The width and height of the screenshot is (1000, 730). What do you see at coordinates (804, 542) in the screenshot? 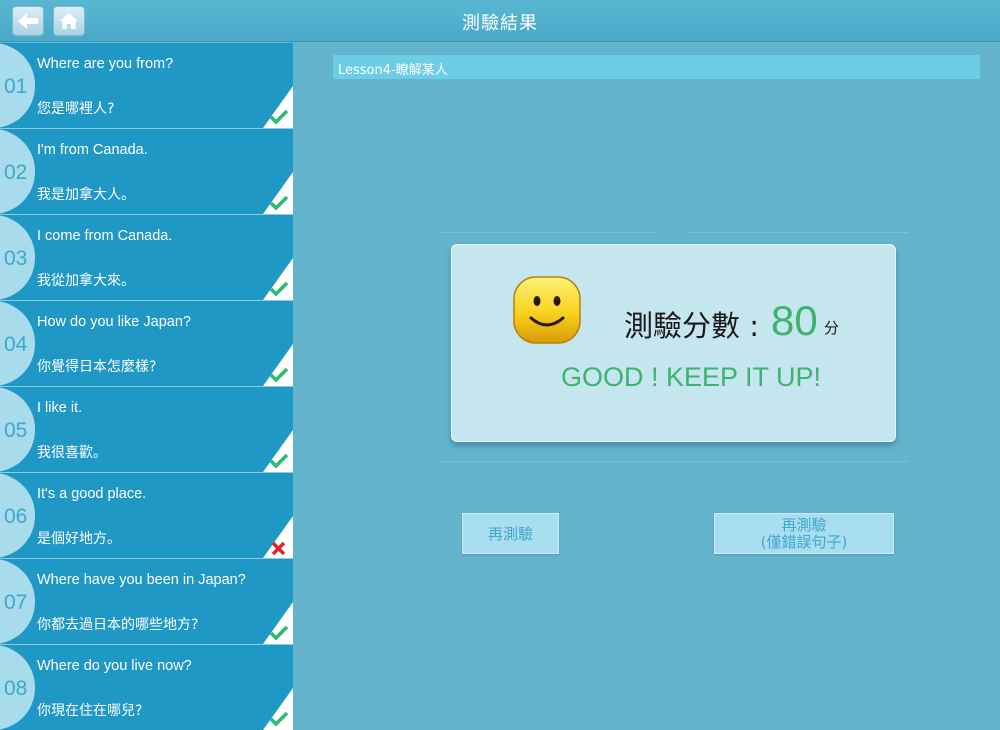
I see `retest-wrong-sublabel: (僅錯誤句子)` at bounding box center [804, 542].